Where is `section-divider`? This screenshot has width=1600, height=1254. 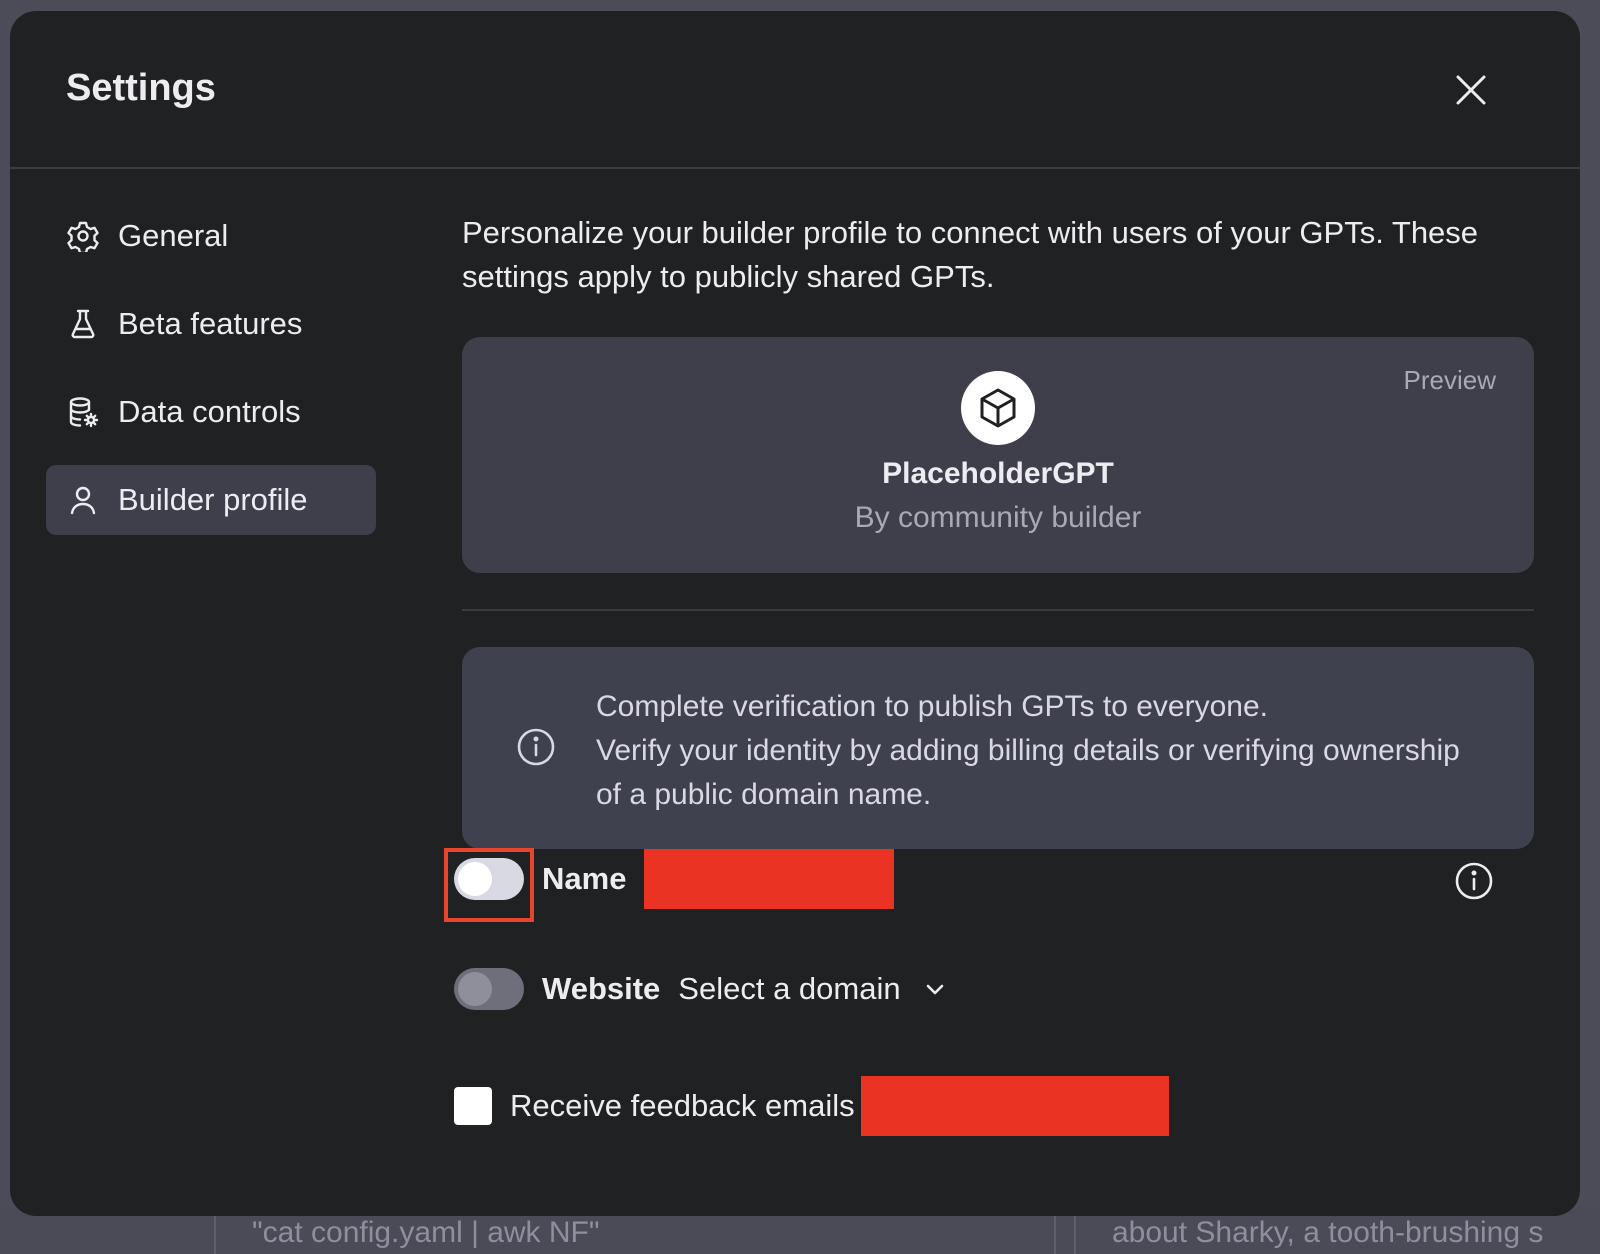
section-divider is located at coordinates (998, 610).